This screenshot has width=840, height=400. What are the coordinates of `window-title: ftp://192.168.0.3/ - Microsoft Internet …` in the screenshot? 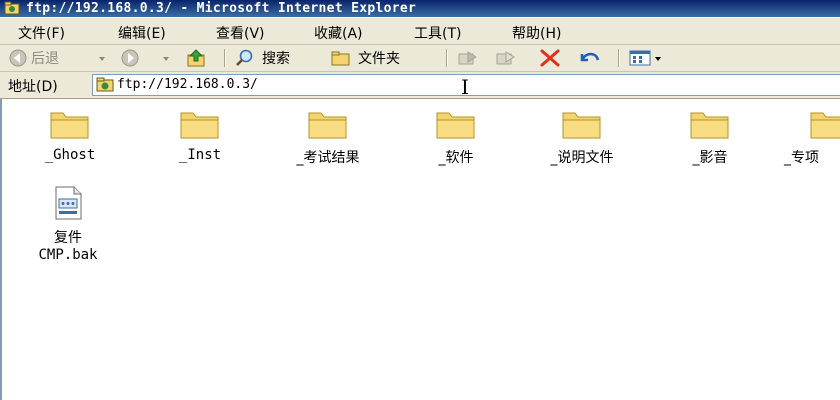 It's located at (221, 8).